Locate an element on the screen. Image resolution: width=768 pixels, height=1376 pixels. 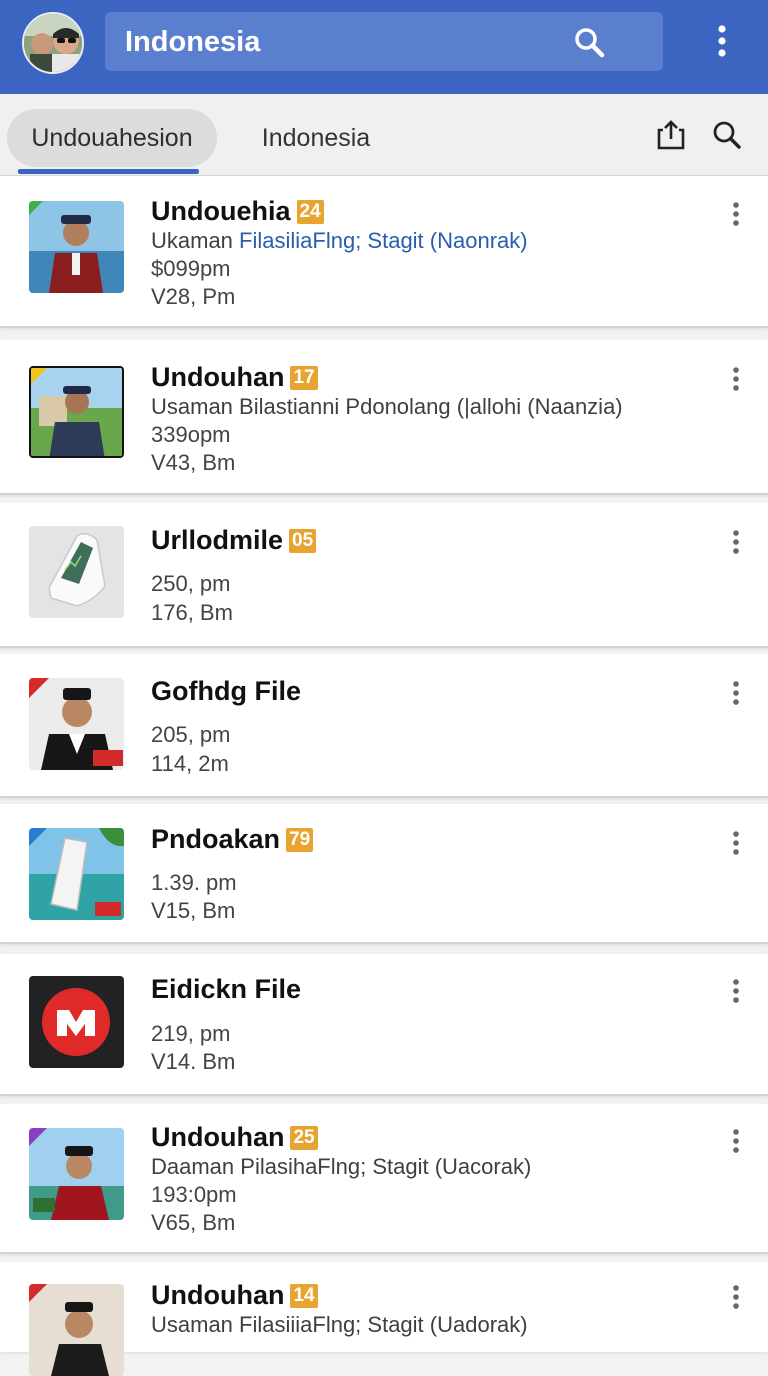
list-item: Urllodmile 05 250, pm 176, Bm is located at coordinates (384, 575).